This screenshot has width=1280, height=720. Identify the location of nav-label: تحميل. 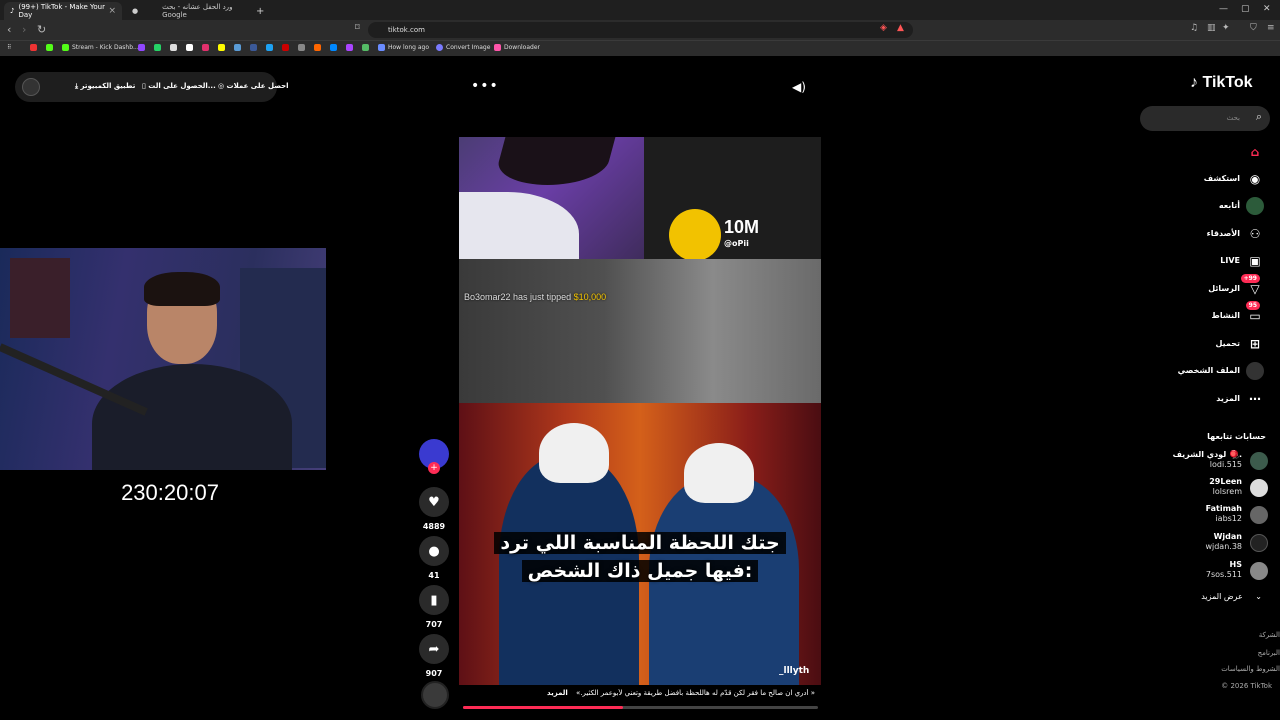
(1227, 343).